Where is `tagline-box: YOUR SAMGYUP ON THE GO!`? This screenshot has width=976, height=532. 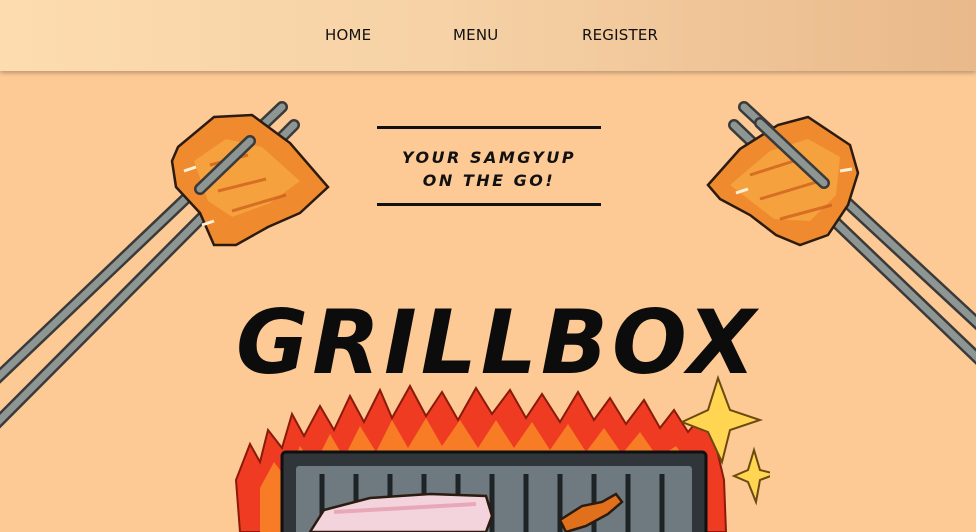 tagline-box: YOUR SAMGYUP ON THE GO! is located at coordinates (489, 166).